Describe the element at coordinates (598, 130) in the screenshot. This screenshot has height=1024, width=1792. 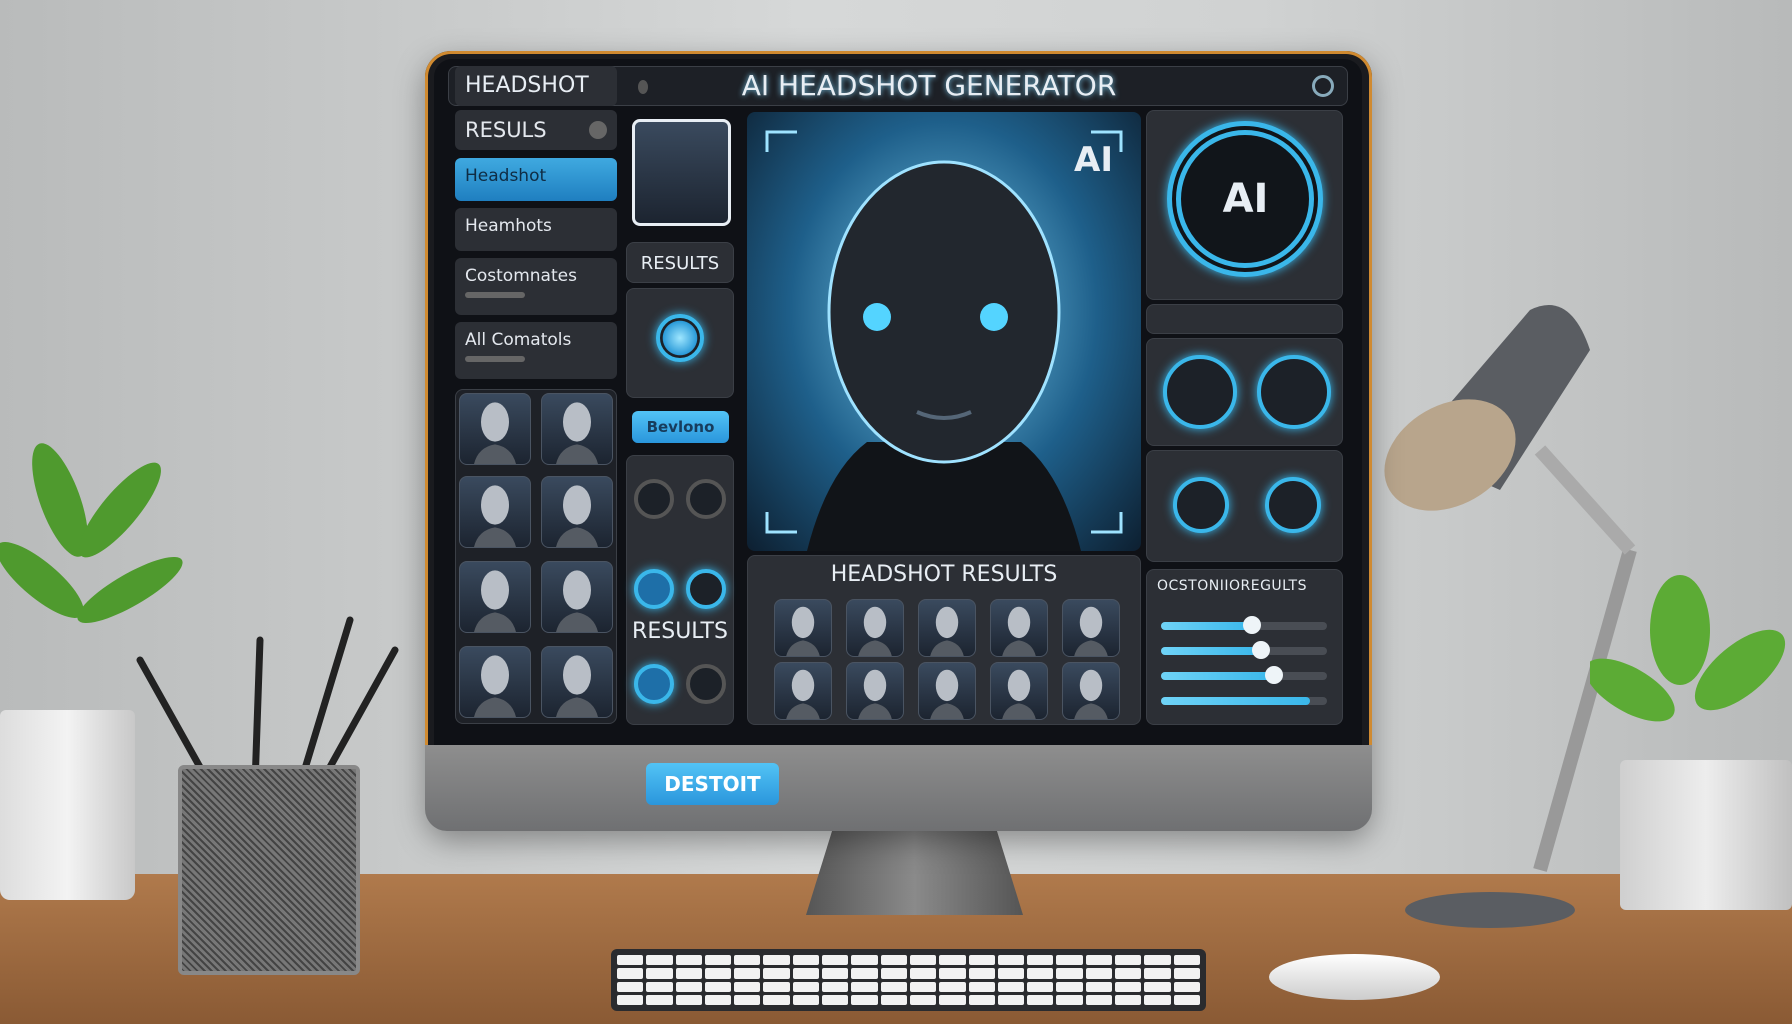
I see `toggle-icon` at that location.